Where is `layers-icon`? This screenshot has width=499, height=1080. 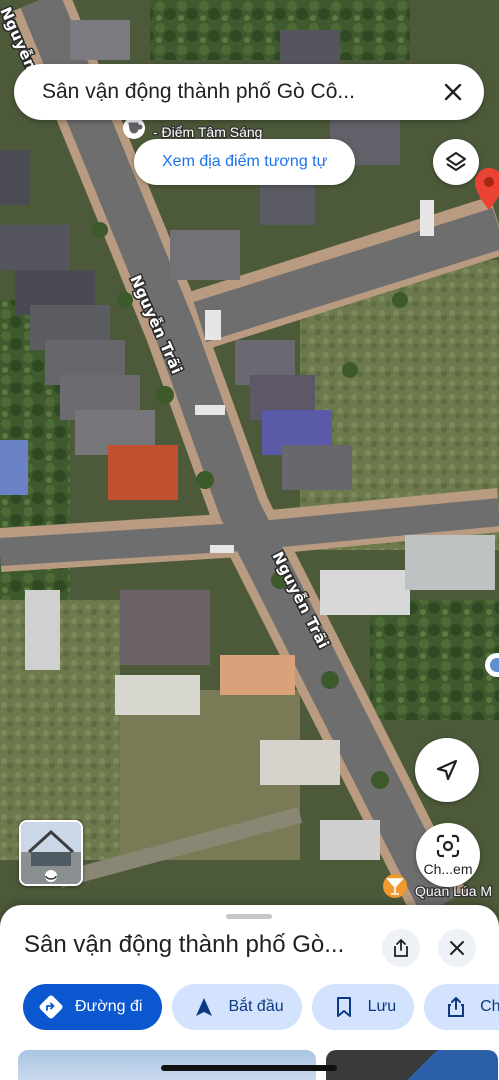
layers-icon is located at coordinates (456, 161).